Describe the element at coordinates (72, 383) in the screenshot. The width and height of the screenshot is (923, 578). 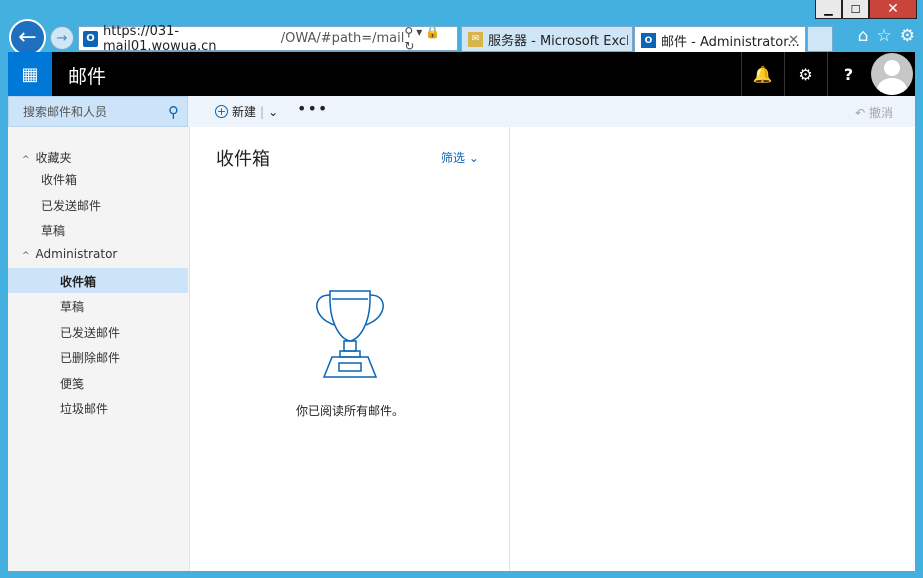
I see `folder-item-notes: 便笺` at that location.